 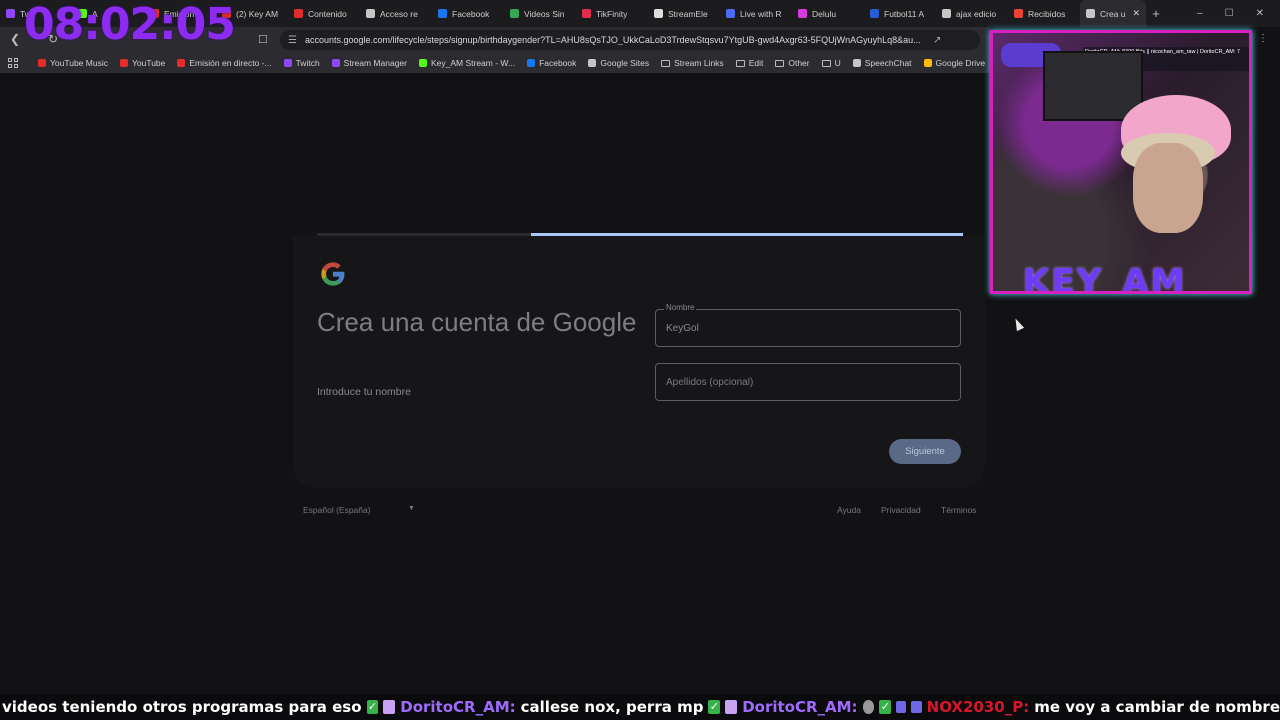 What do you see at coordinates (13, 63) in the screenshot?
I see `apps-icon` at bounding box center [13, 63].